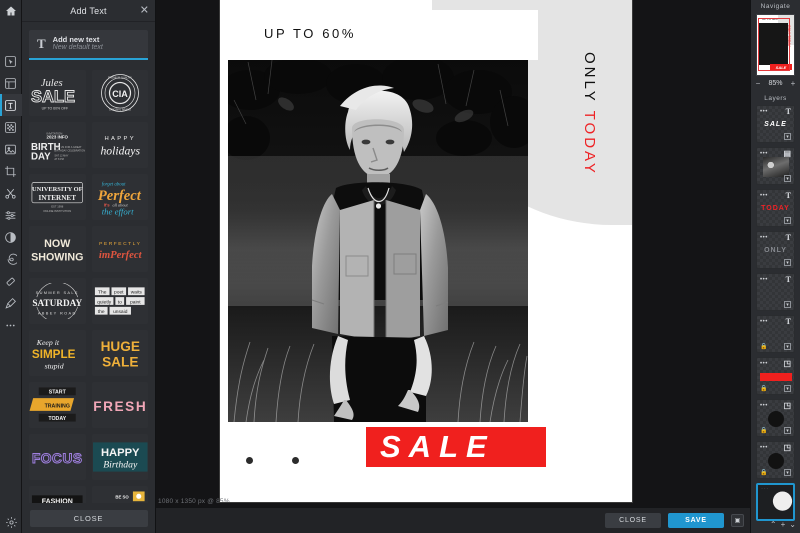 This screenshot has width=800, height=533. What do you see at coordinates (696, 520) in the screenshot?
I see `save-button: SAVE` at bounding box center [696, 520].